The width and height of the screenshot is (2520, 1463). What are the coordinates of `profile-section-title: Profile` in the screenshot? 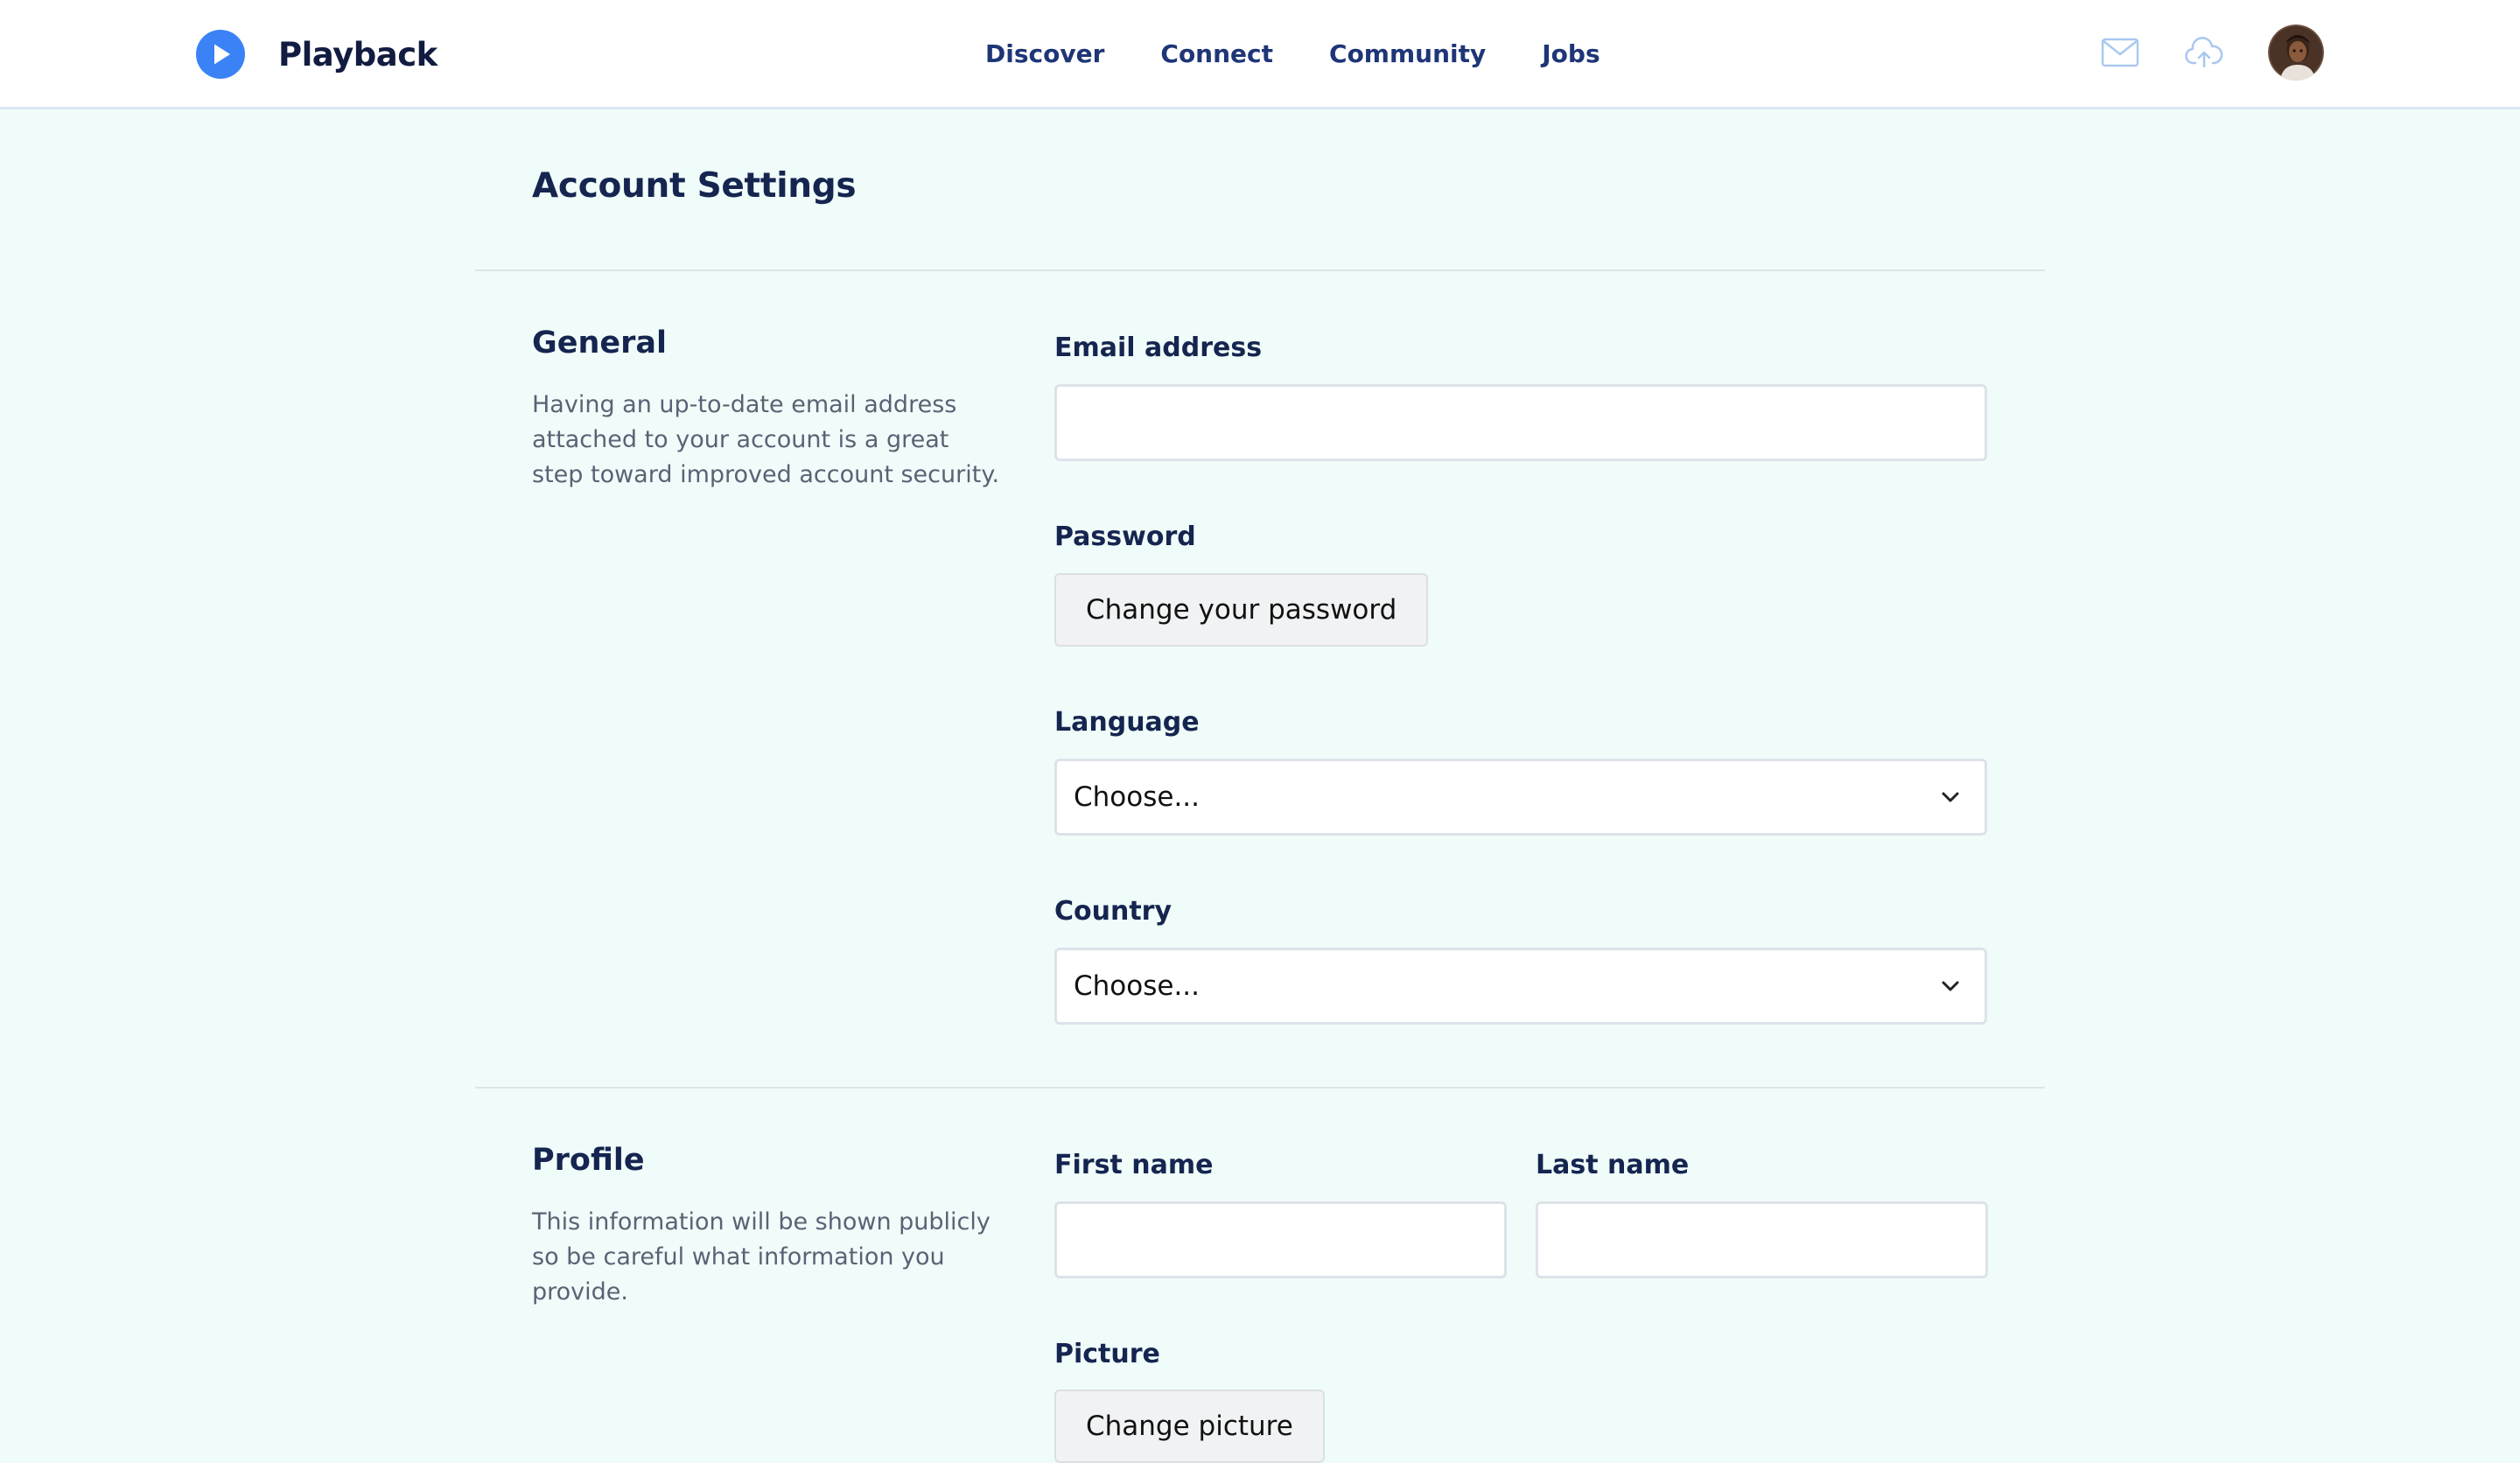 It's located at (588, 1160).